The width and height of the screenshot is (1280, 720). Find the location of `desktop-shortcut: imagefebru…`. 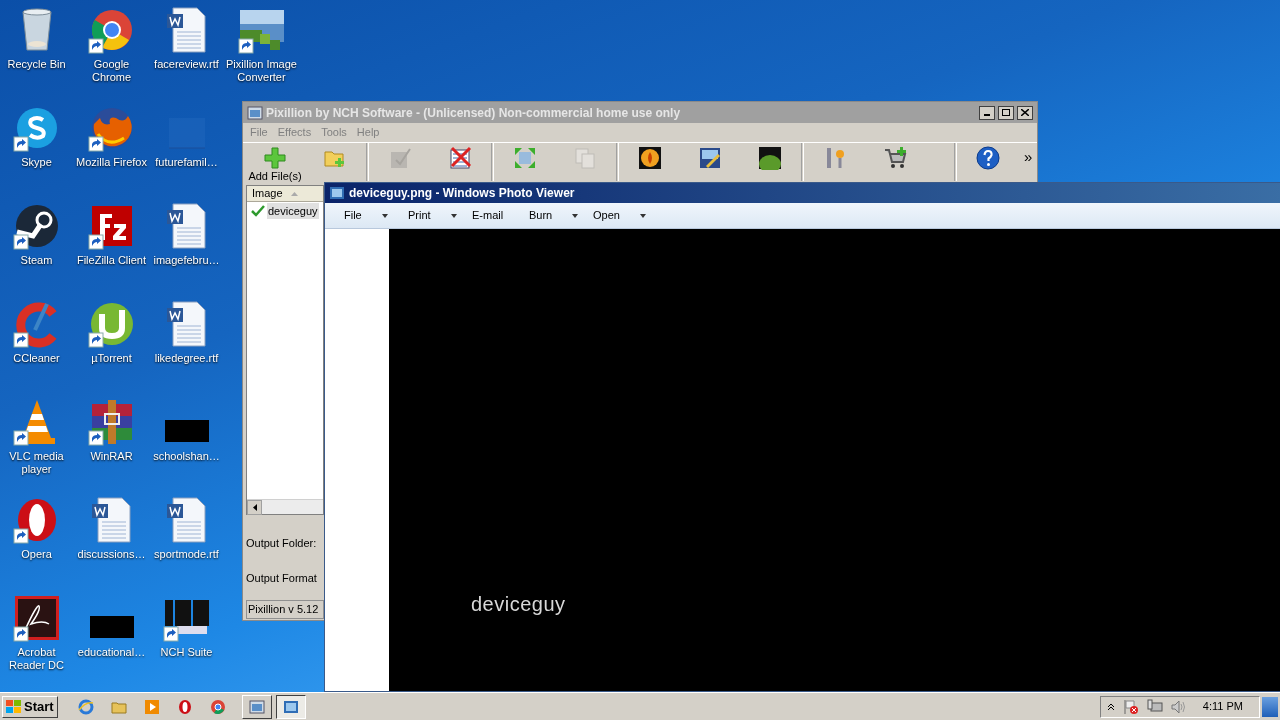

desktop-shortcut: imagefebru… is located at coordinates (186, 251).